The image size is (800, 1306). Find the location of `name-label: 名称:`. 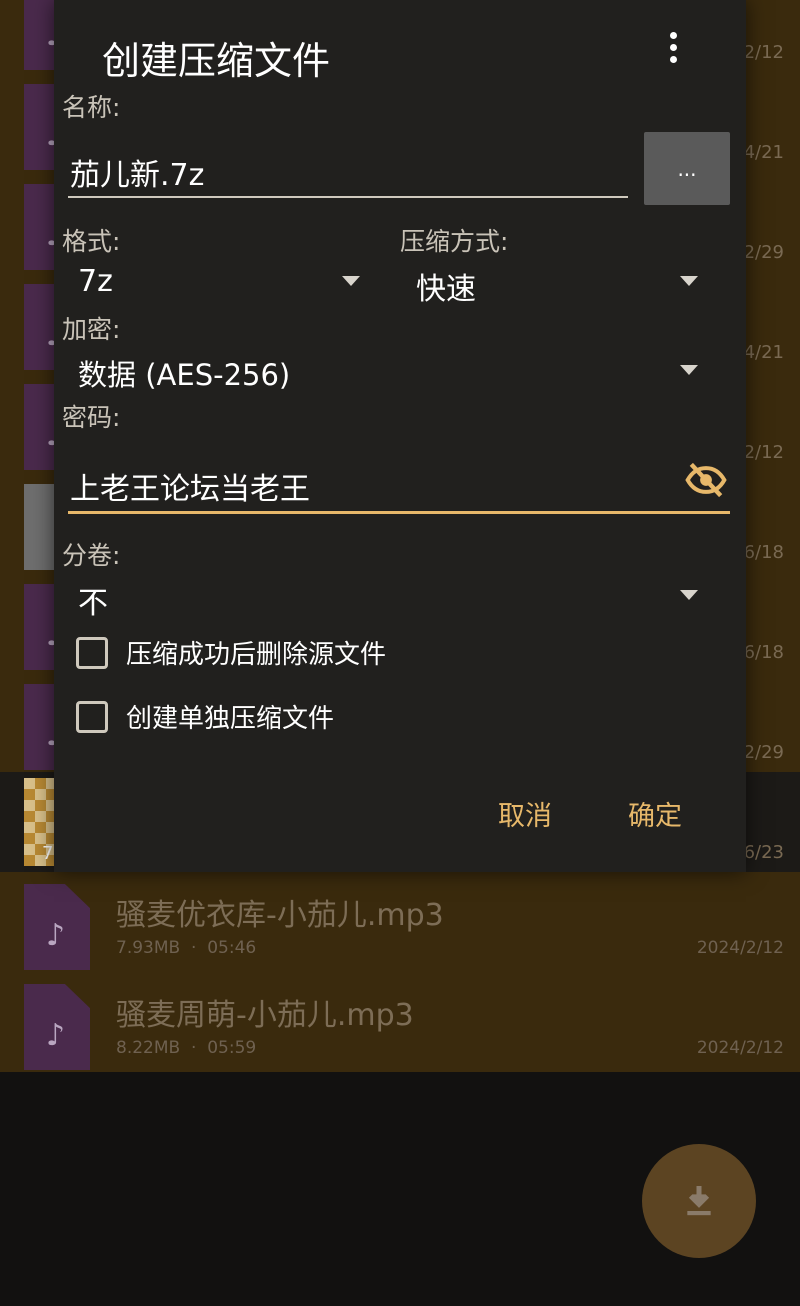

name-label: 名称: is located at coordinates (91, 107).